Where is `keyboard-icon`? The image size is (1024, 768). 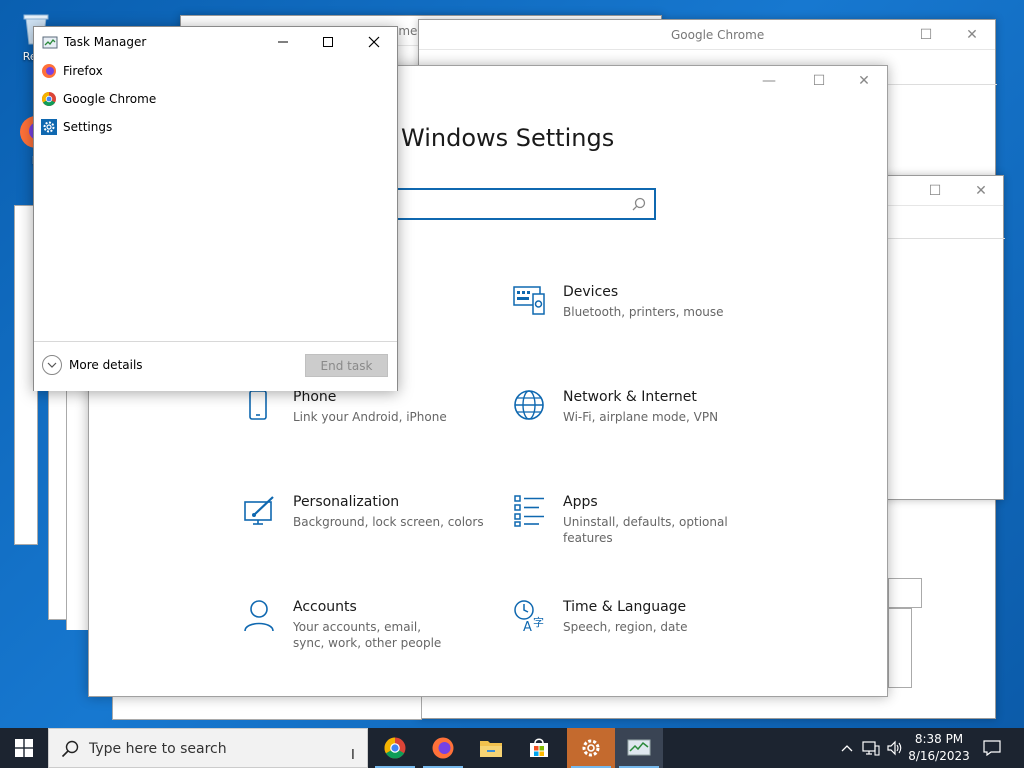
keyboard-icon is located at coordinates (529, 300).